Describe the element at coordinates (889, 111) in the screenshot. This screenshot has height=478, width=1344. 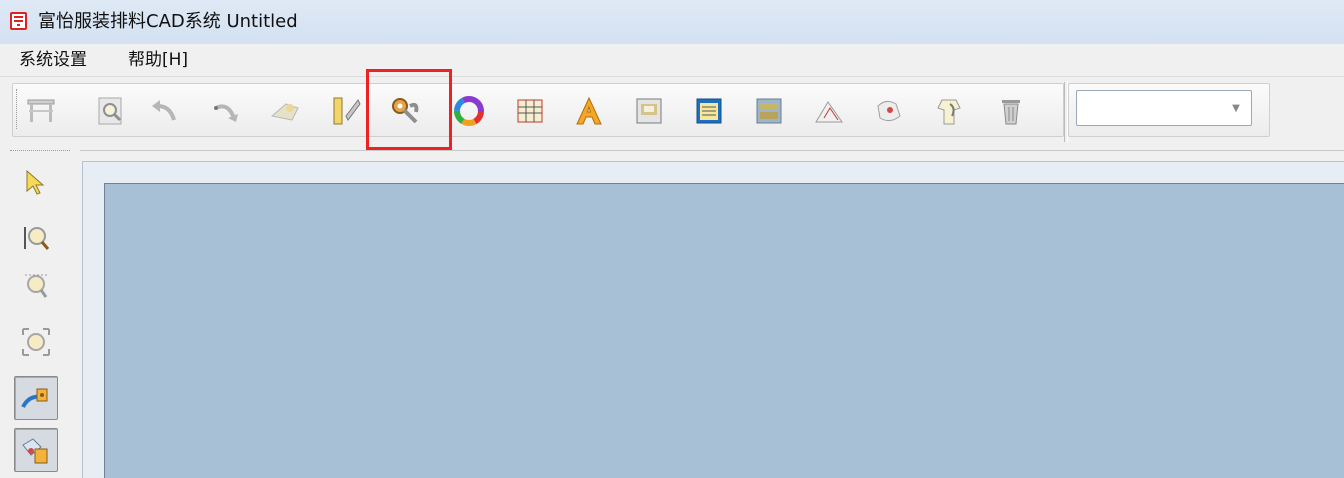
I see `fold-lines-icon` at that location.